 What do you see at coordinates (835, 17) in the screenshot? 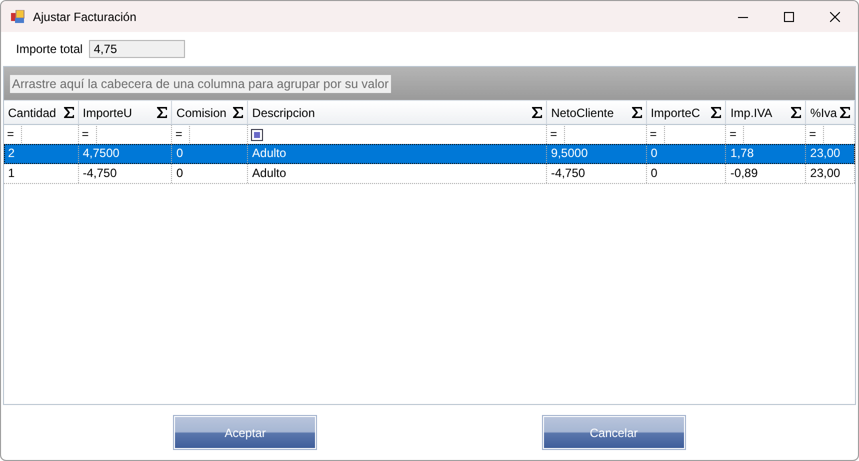
I see `close-icon` at bounding box center [835, 17].